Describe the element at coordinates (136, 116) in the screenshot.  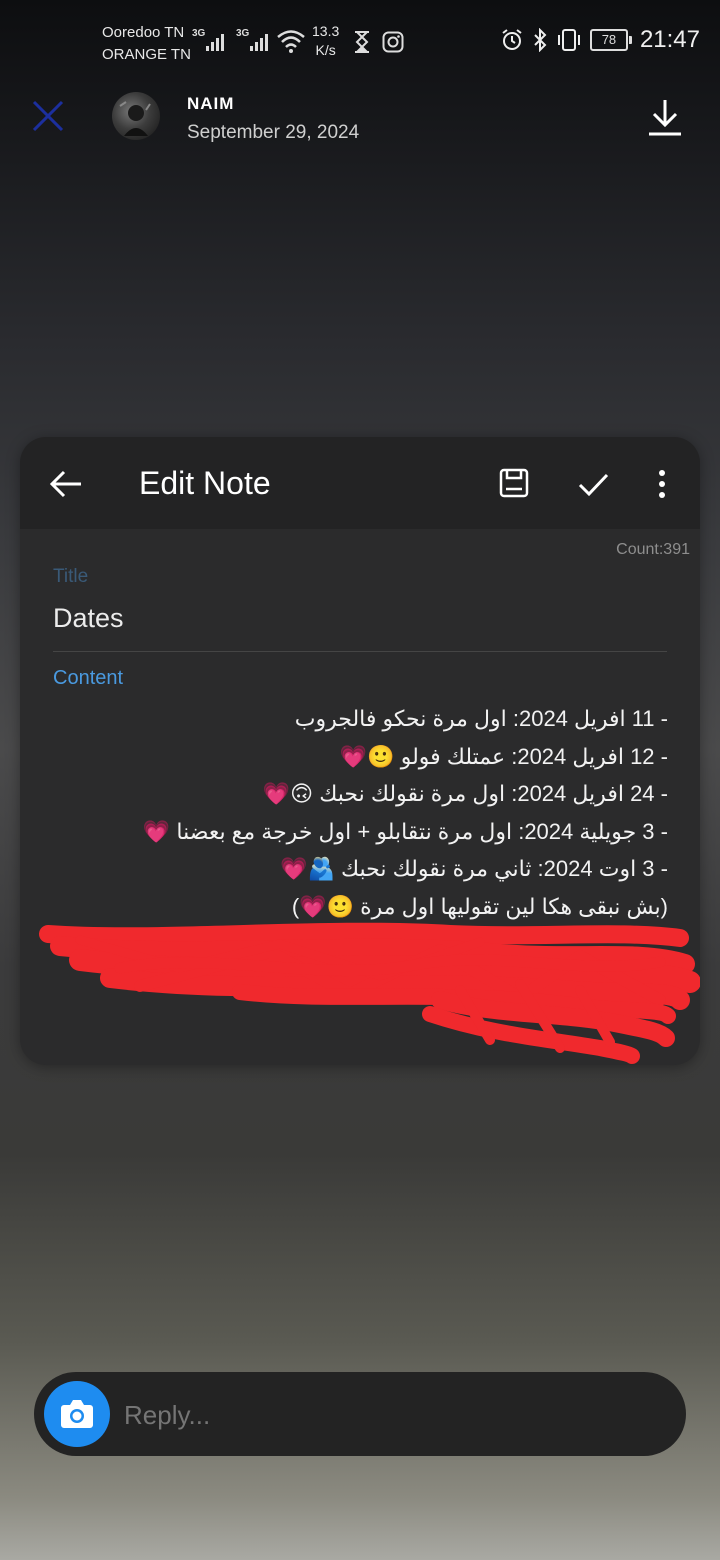
I see `avatar` at that location.